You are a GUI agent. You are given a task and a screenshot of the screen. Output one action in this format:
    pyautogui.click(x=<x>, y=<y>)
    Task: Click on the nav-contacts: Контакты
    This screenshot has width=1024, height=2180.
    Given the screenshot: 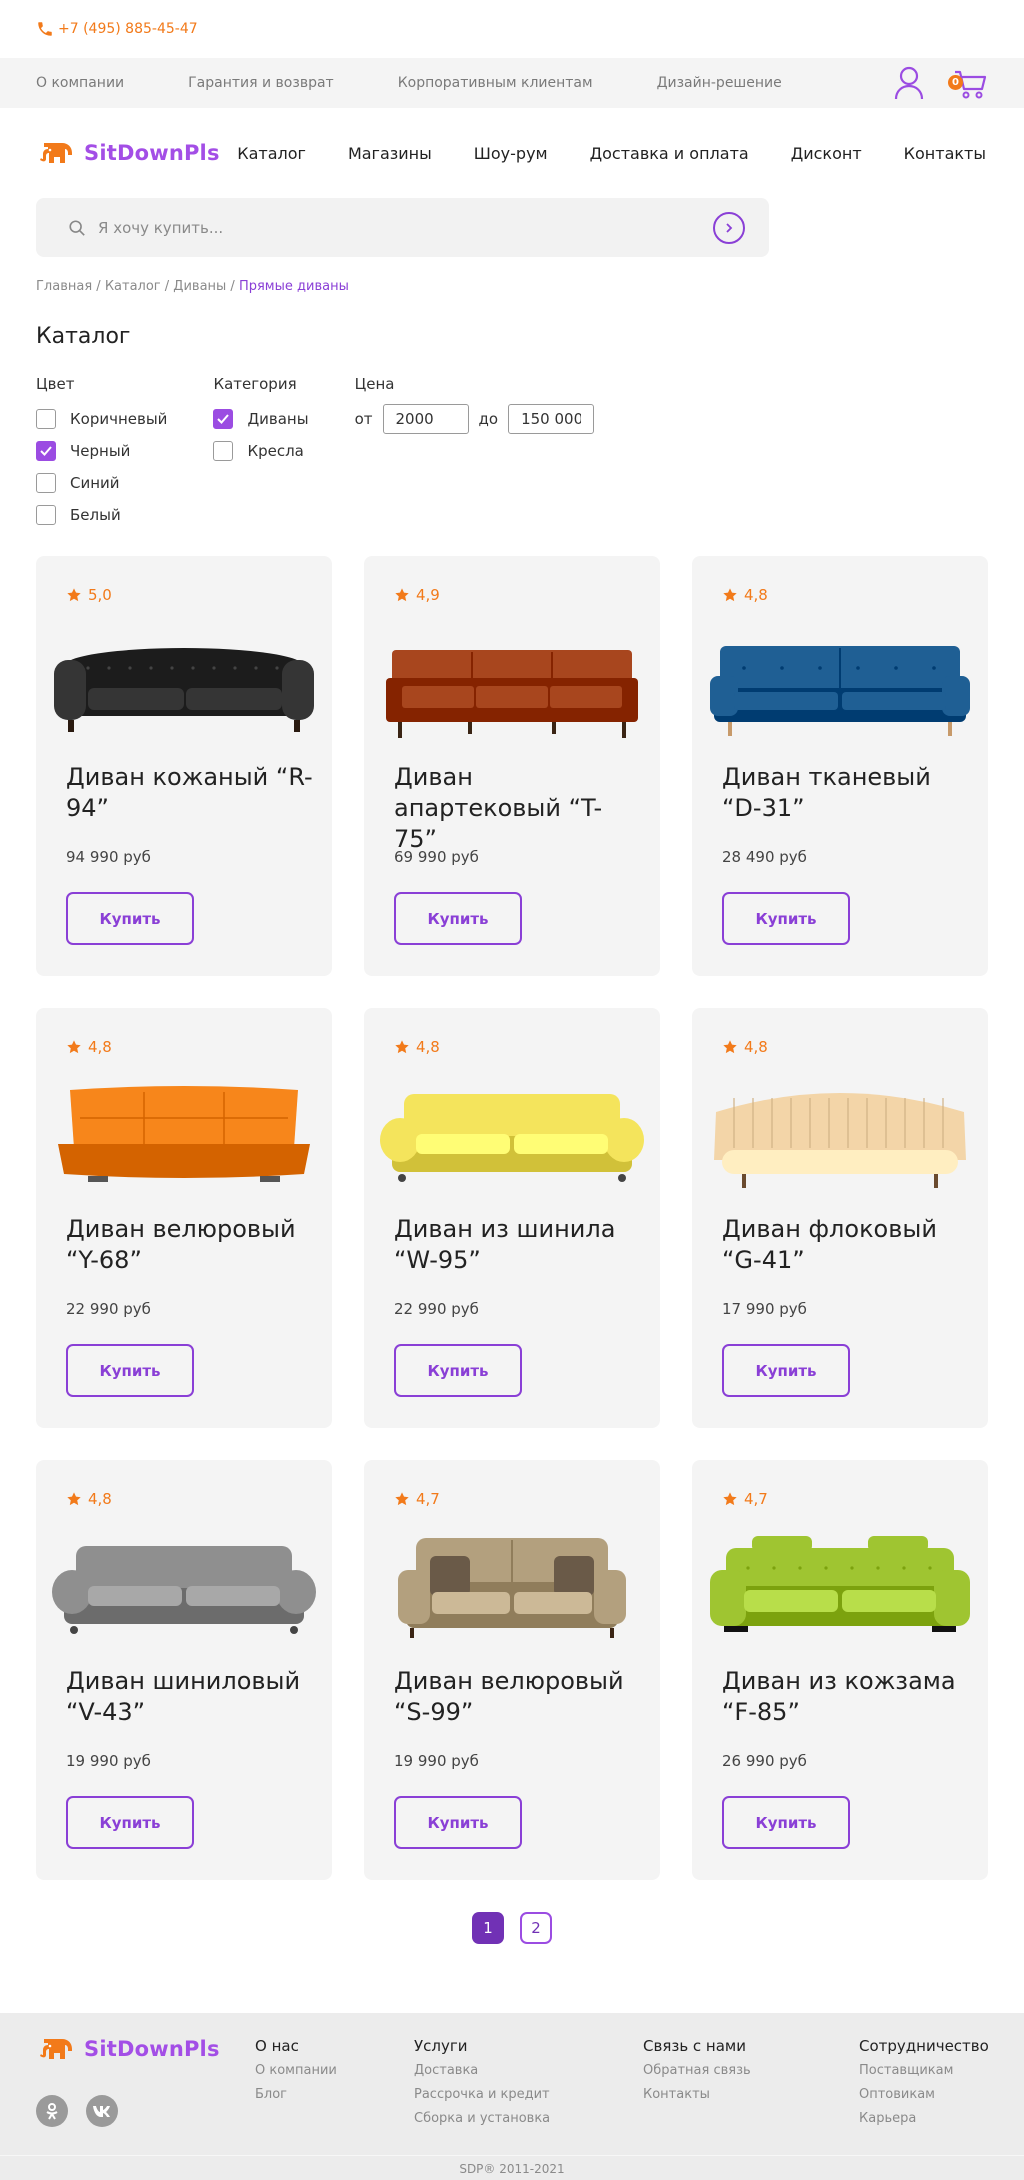 What is the action you would take?
    pyautogui.click(x=945, y=153)
    